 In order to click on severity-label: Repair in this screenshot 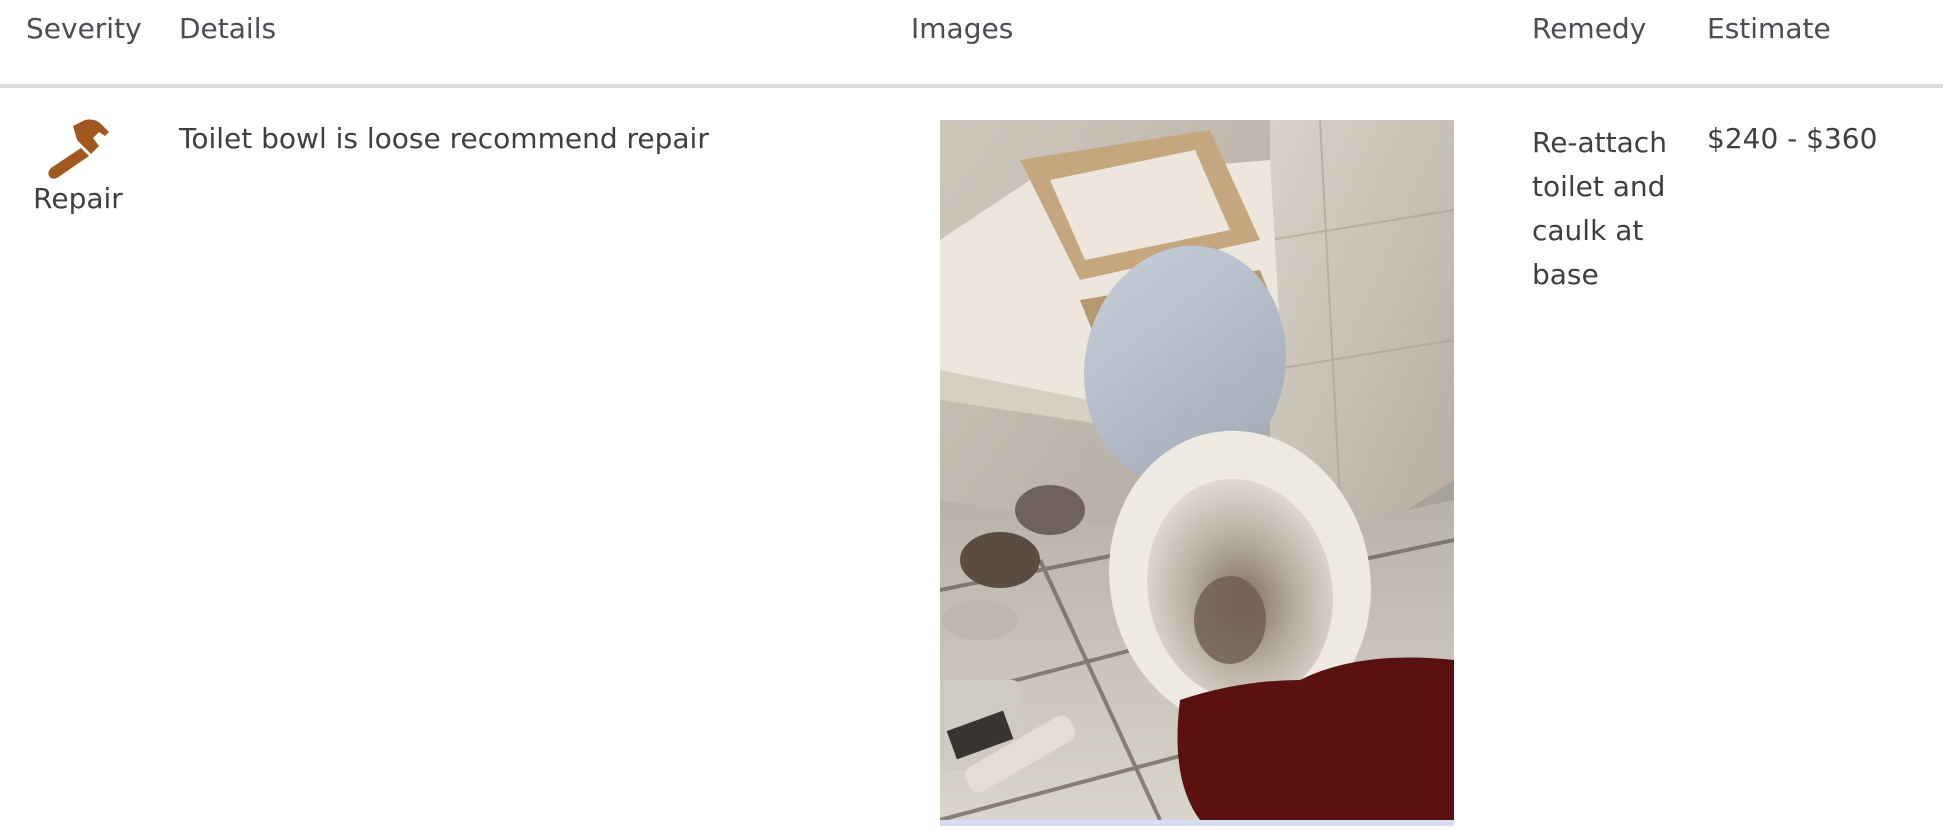, I will do `click(78, 198)`.